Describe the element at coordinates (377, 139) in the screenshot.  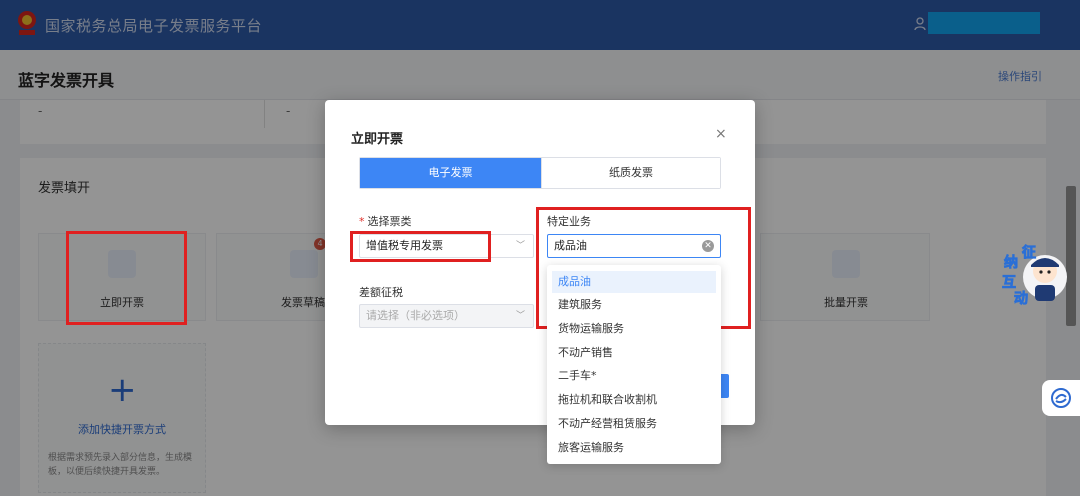
I see `modal-title: 立即开票` at that location.